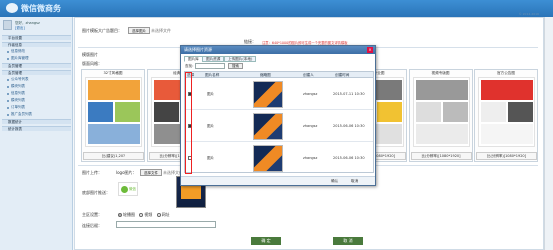 Image resolution: width=553 pixels, height=250 pixels. What do you see at coordinates (342, 75) in the screenshot?
I see `column-date: 创建时间` at bounding box center [342, 75].